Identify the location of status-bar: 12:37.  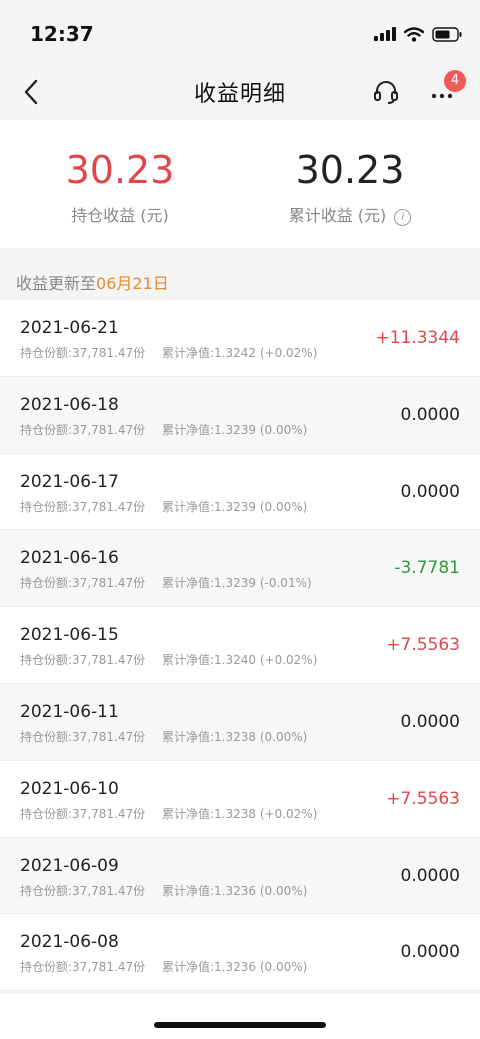
(240, 32).